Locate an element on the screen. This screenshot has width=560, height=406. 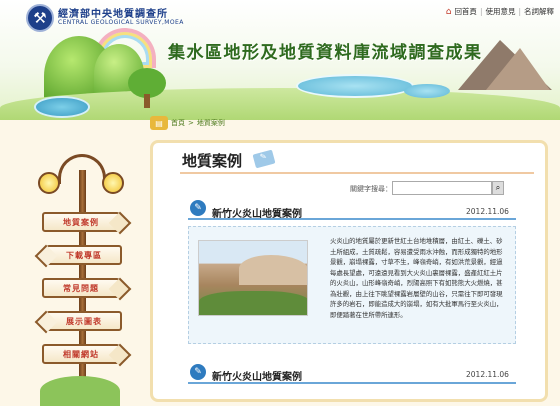
page-title: 地質案例 is located at coordinates (212, 161).